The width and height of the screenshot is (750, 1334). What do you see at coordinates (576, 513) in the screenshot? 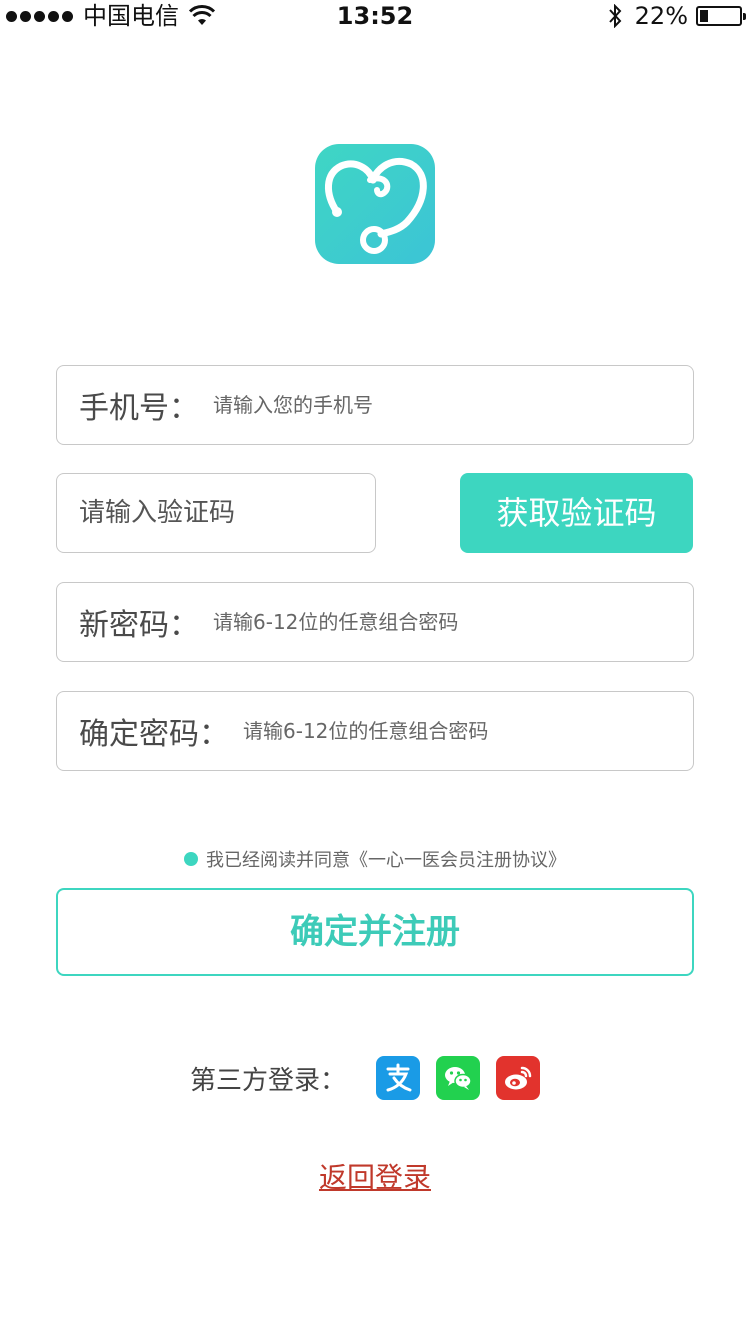
I see `get-code-button: 获取验证码` at bounding box center [576, 513].